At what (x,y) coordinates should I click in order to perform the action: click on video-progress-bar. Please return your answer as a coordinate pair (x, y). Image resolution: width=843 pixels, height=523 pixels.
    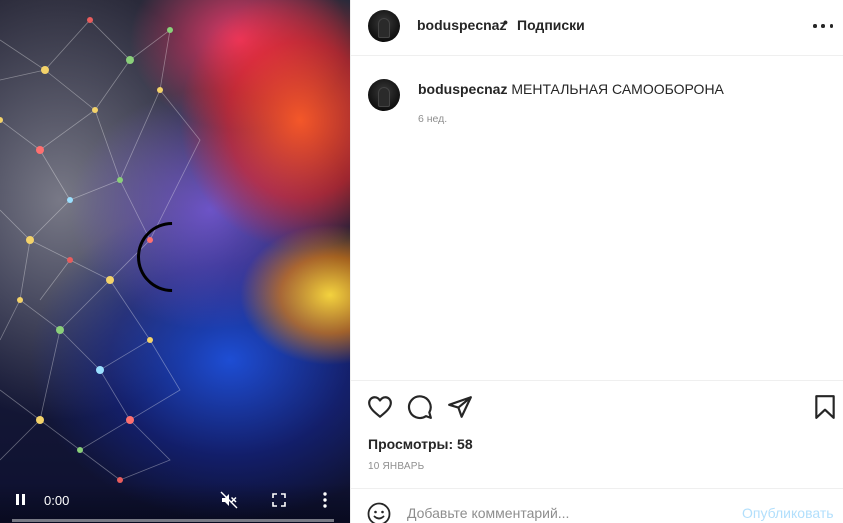
    Looking at the image, I should click on (173, 520).